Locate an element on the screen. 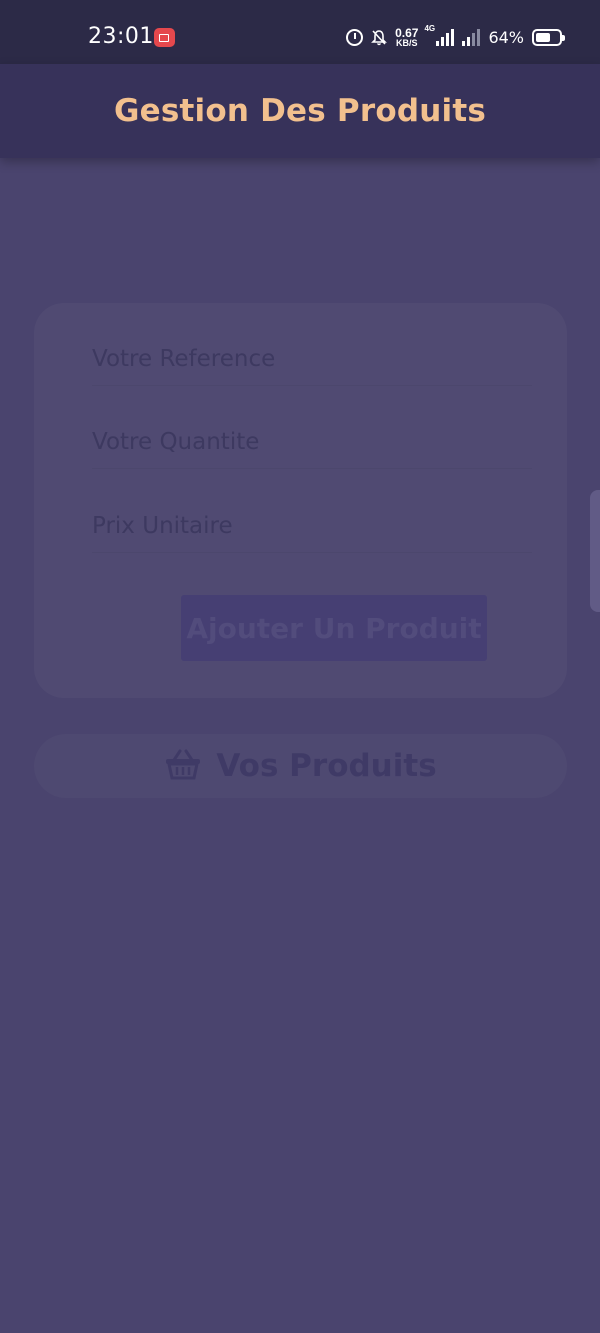  alarm-icon is located at coordinates (355, 37).